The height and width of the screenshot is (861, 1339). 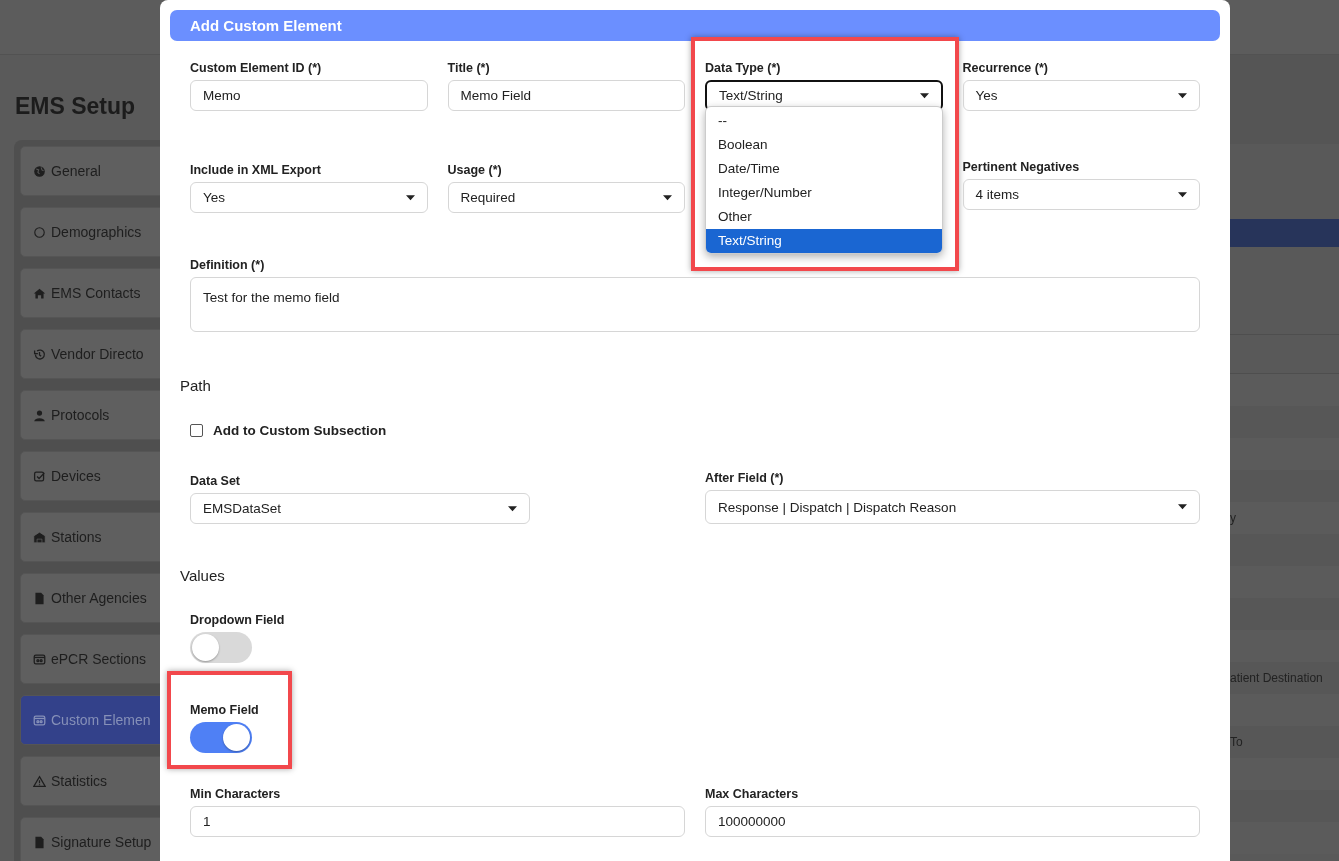 I want to click on field-label: After Field (*), so click(x=745, y=478).